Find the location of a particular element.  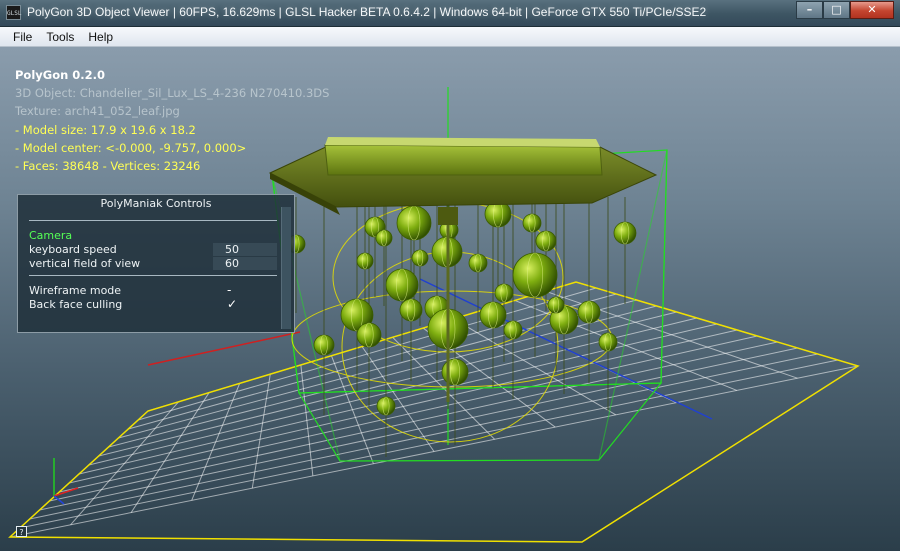

camera-section-label: Camera is located at coordinates (51, 235).